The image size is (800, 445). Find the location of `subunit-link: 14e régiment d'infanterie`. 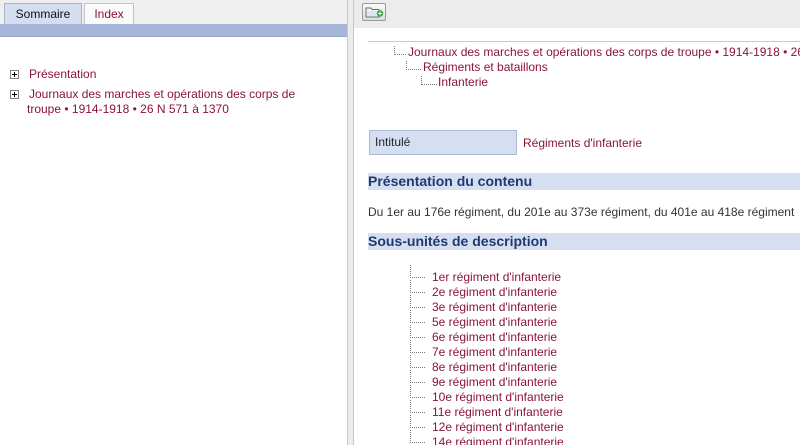

subunit-link: 14e régiment d'infanterie is located at coordinates (498, 440).